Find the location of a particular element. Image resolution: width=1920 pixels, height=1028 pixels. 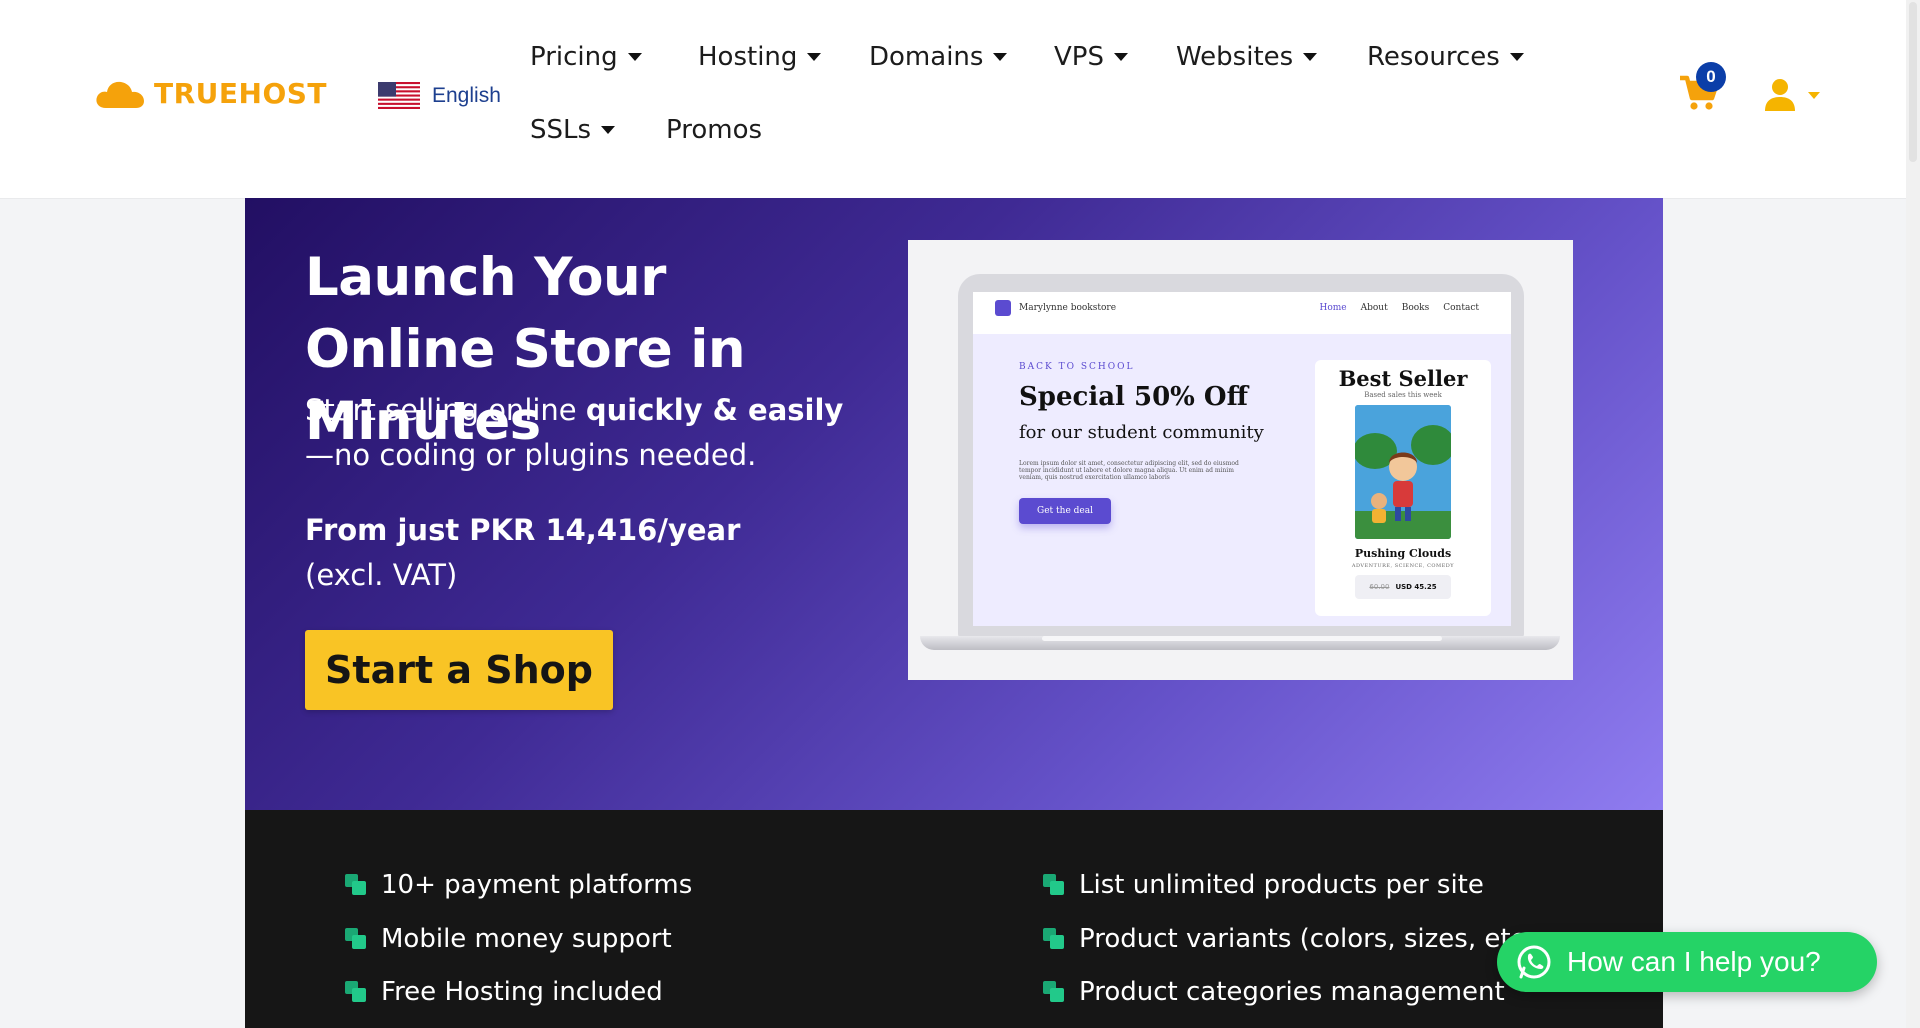

mock-link: Home is located at coordinates (1333, 308).